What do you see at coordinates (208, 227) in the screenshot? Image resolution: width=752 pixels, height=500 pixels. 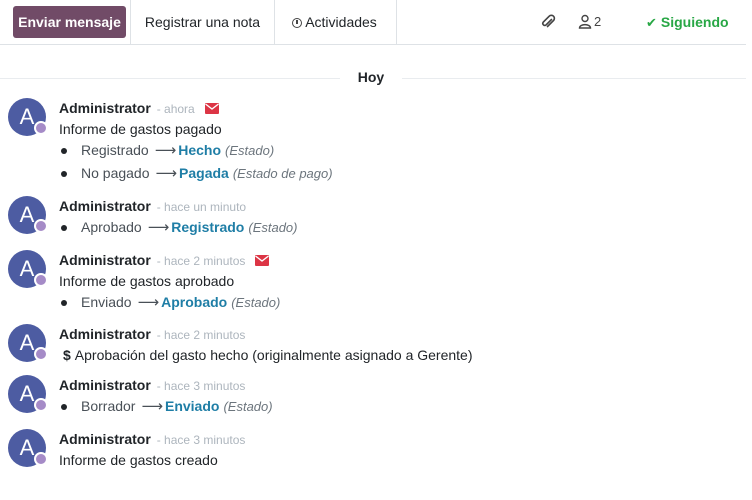 I see `tracking-new-value: Registrado` at bounding box center [208, 227].